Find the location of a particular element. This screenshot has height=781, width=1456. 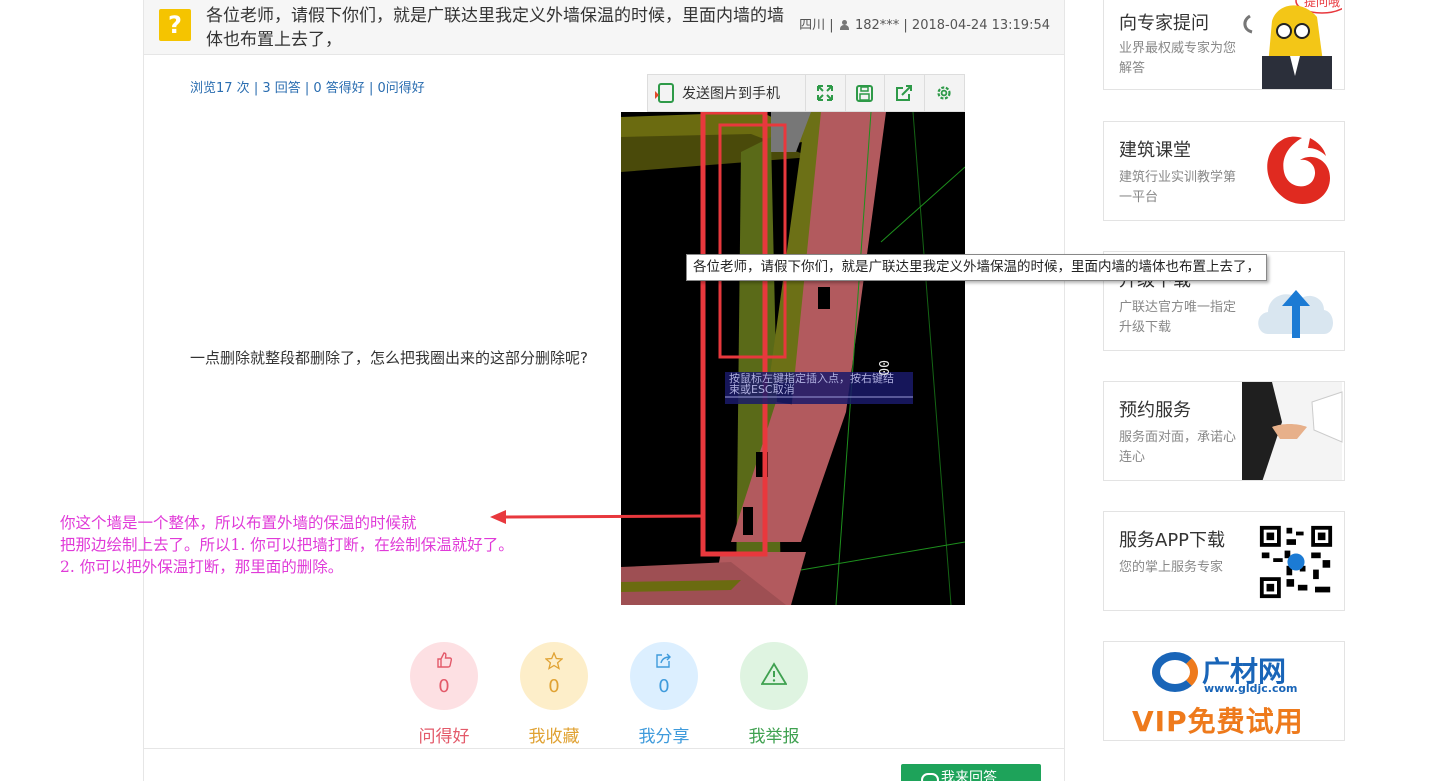

like-button: 0 问得好 is located at coordinates (444, 694).